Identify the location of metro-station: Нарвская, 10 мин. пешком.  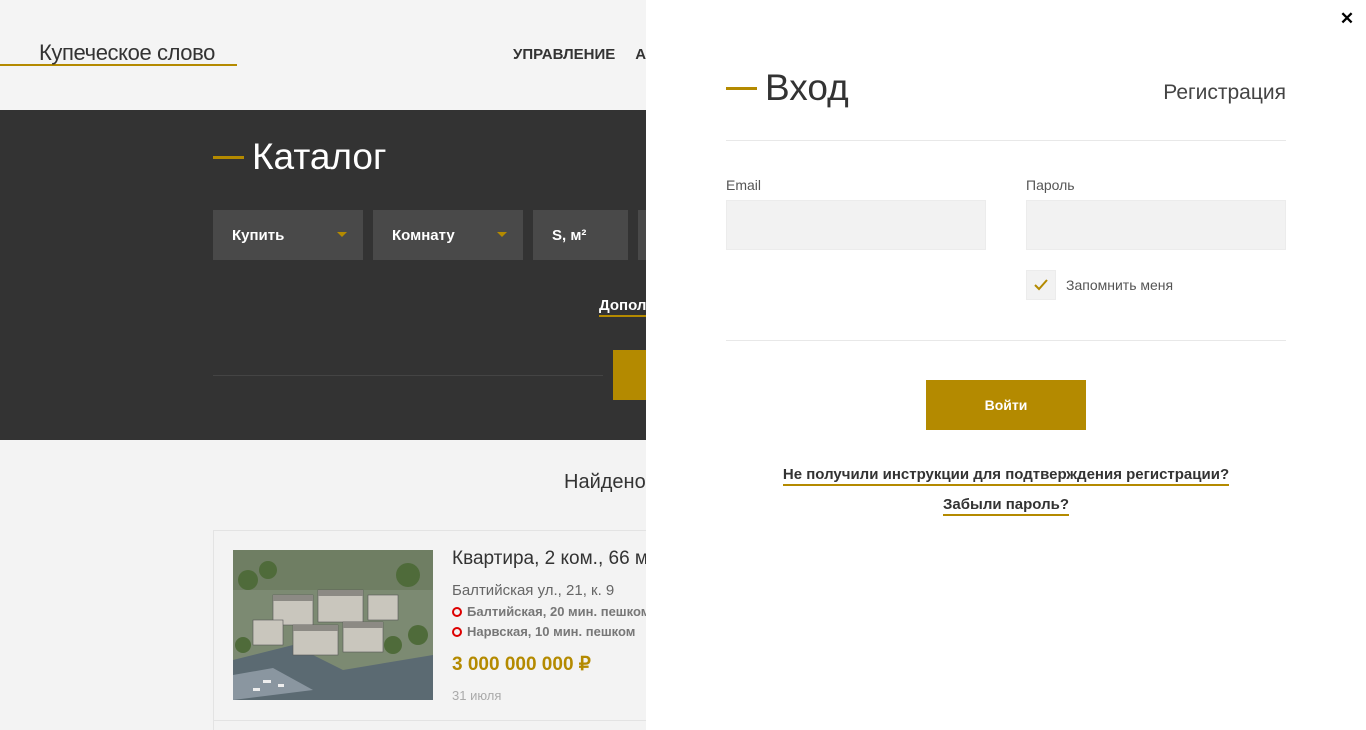
(543, 631).